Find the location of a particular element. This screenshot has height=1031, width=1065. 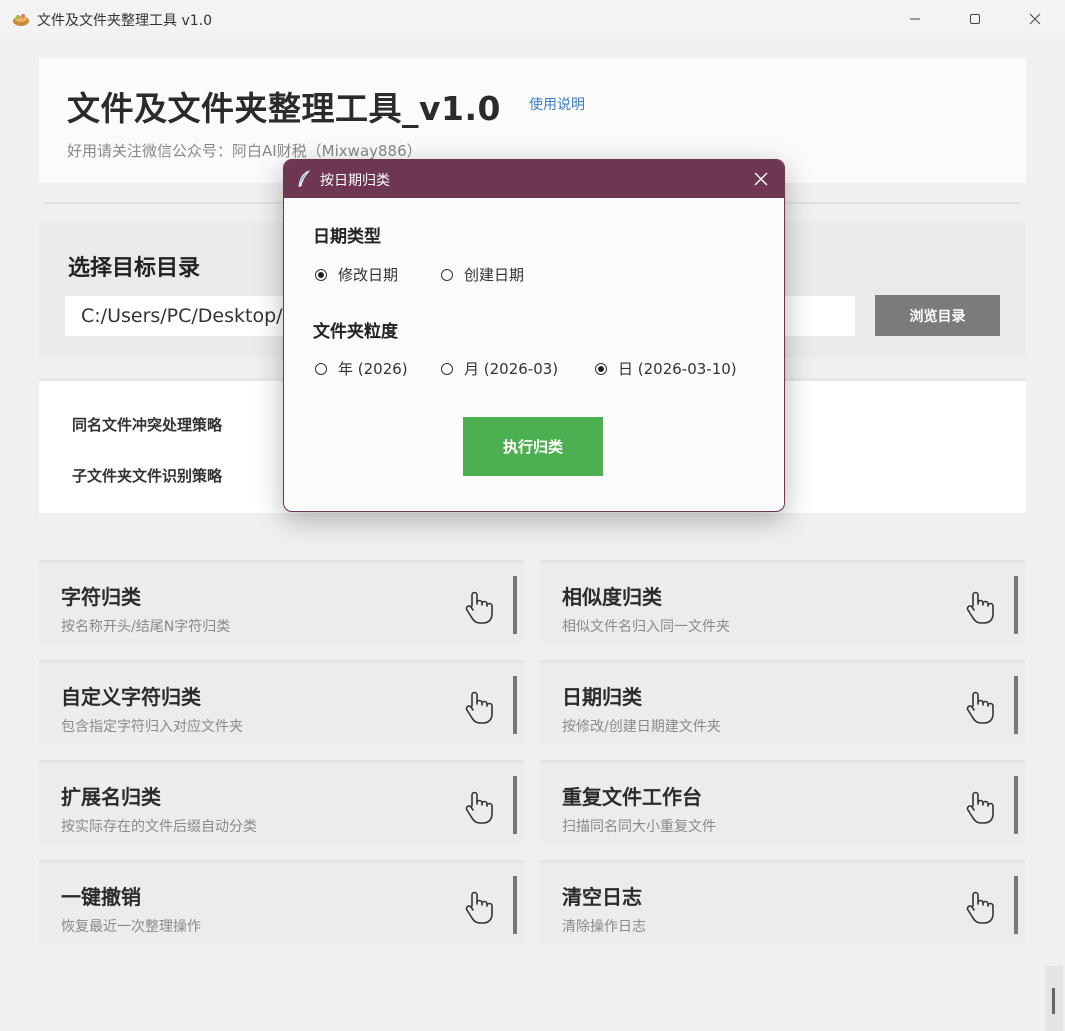

dialog-title: 按日期归类 is located at coordinates (355, 181).